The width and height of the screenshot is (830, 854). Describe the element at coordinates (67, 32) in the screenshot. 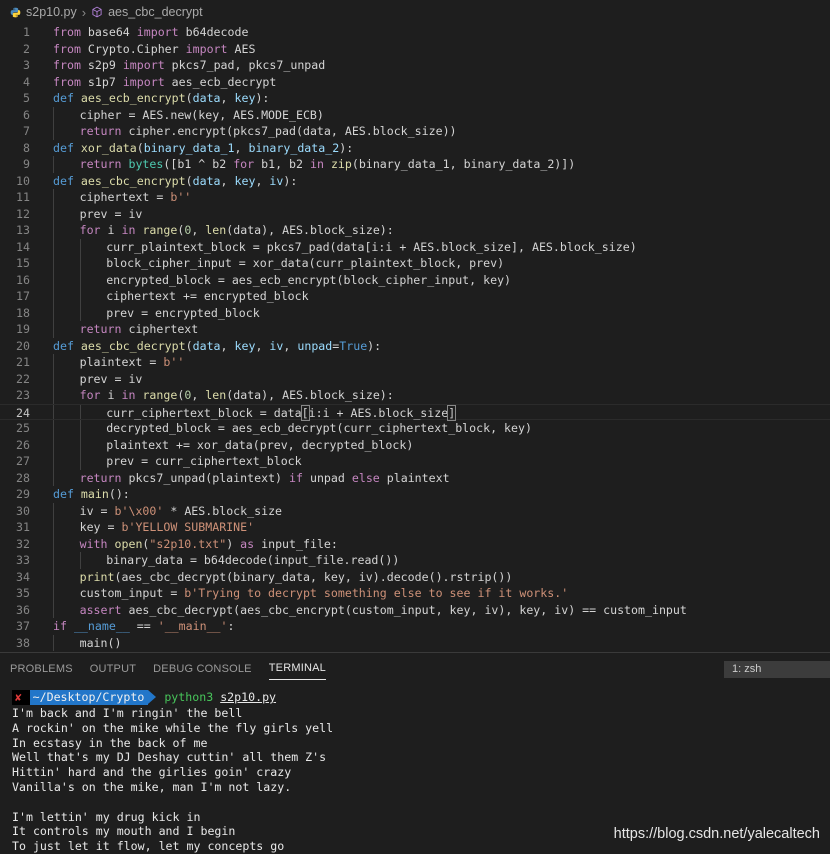

I see `code-token: from` at that location.